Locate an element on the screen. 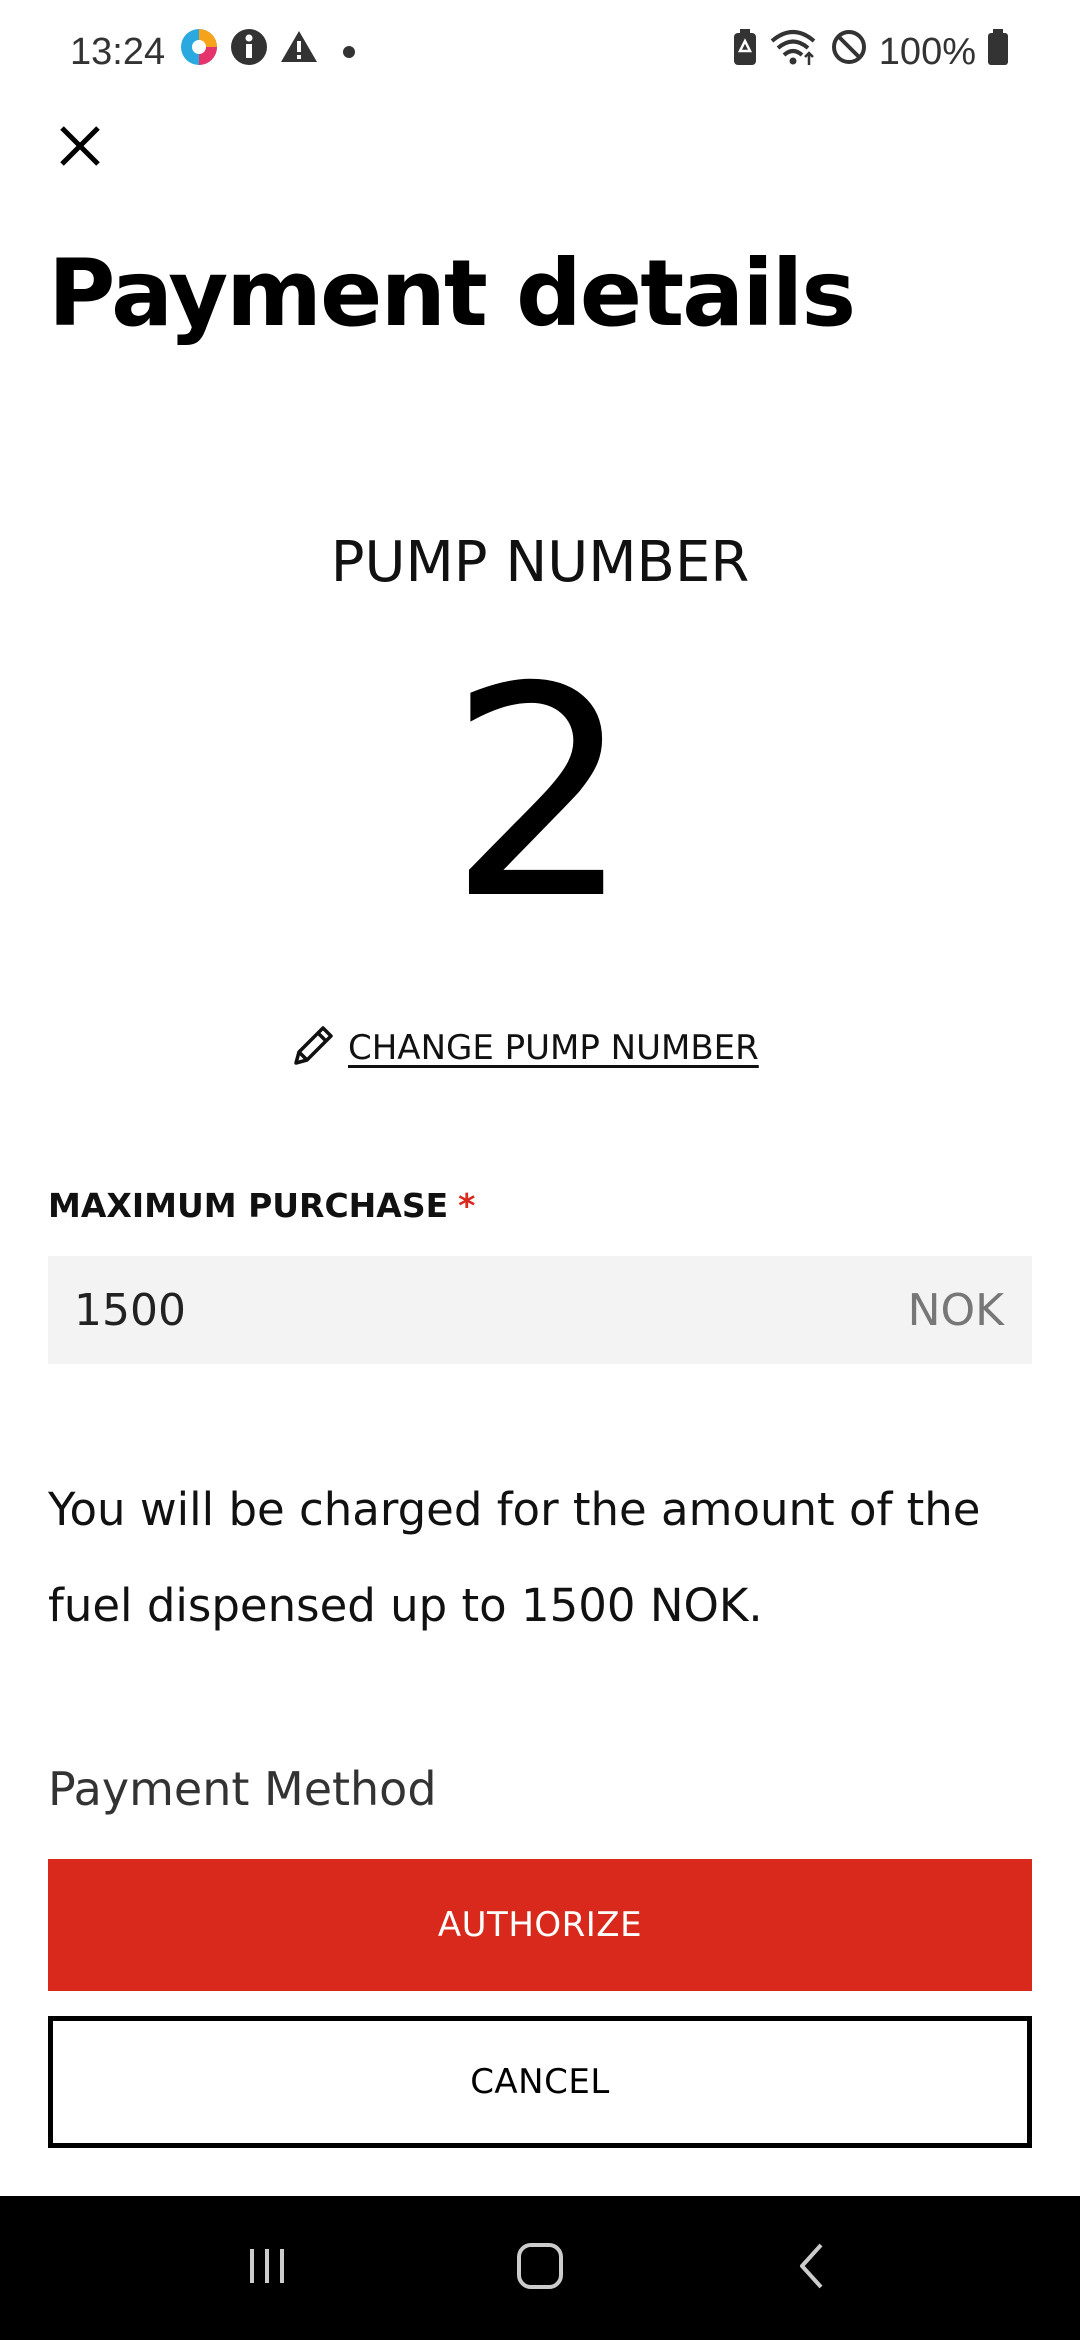  recent-apps-button is located at coordinates (267, 2268).